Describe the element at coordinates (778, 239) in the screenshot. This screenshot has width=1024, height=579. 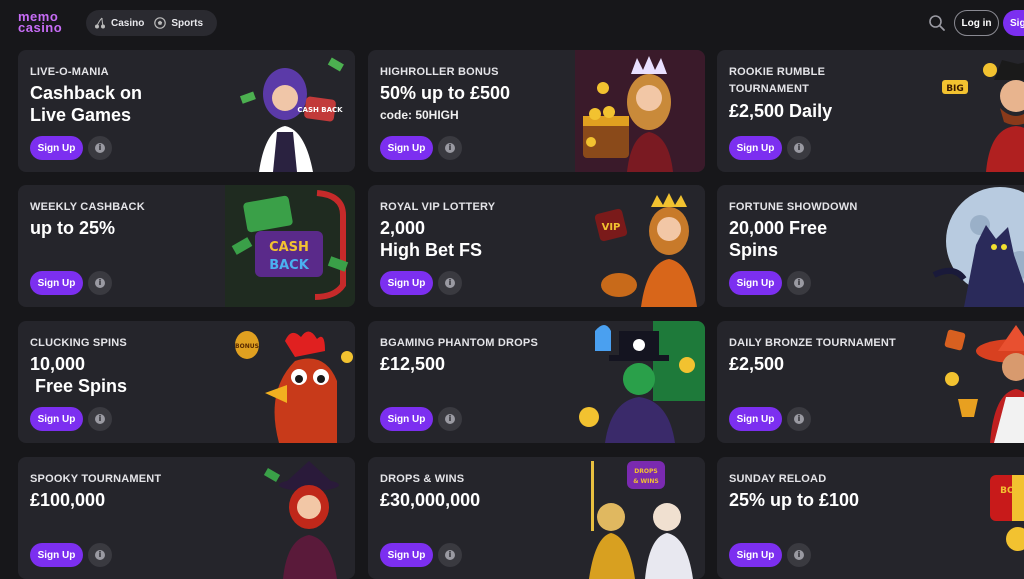
I see `promo-headline: 20,000 Free Spins` at that location.